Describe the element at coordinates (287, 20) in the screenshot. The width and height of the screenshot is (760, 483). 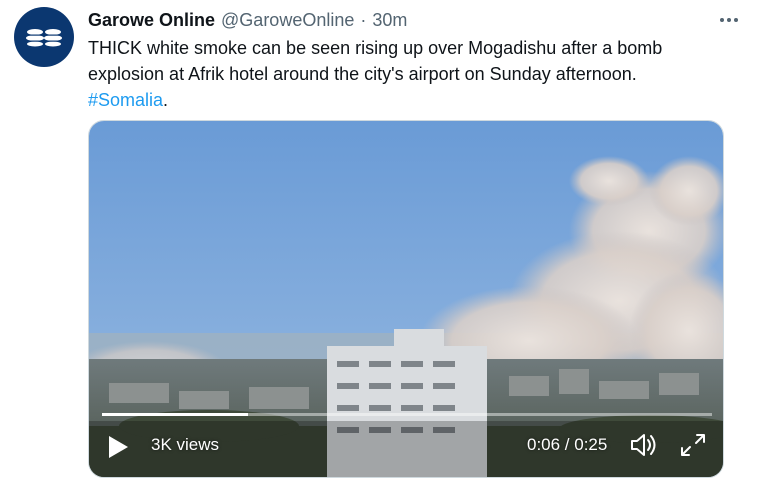
I see `author-handle: @GaroweOnline` at that location.